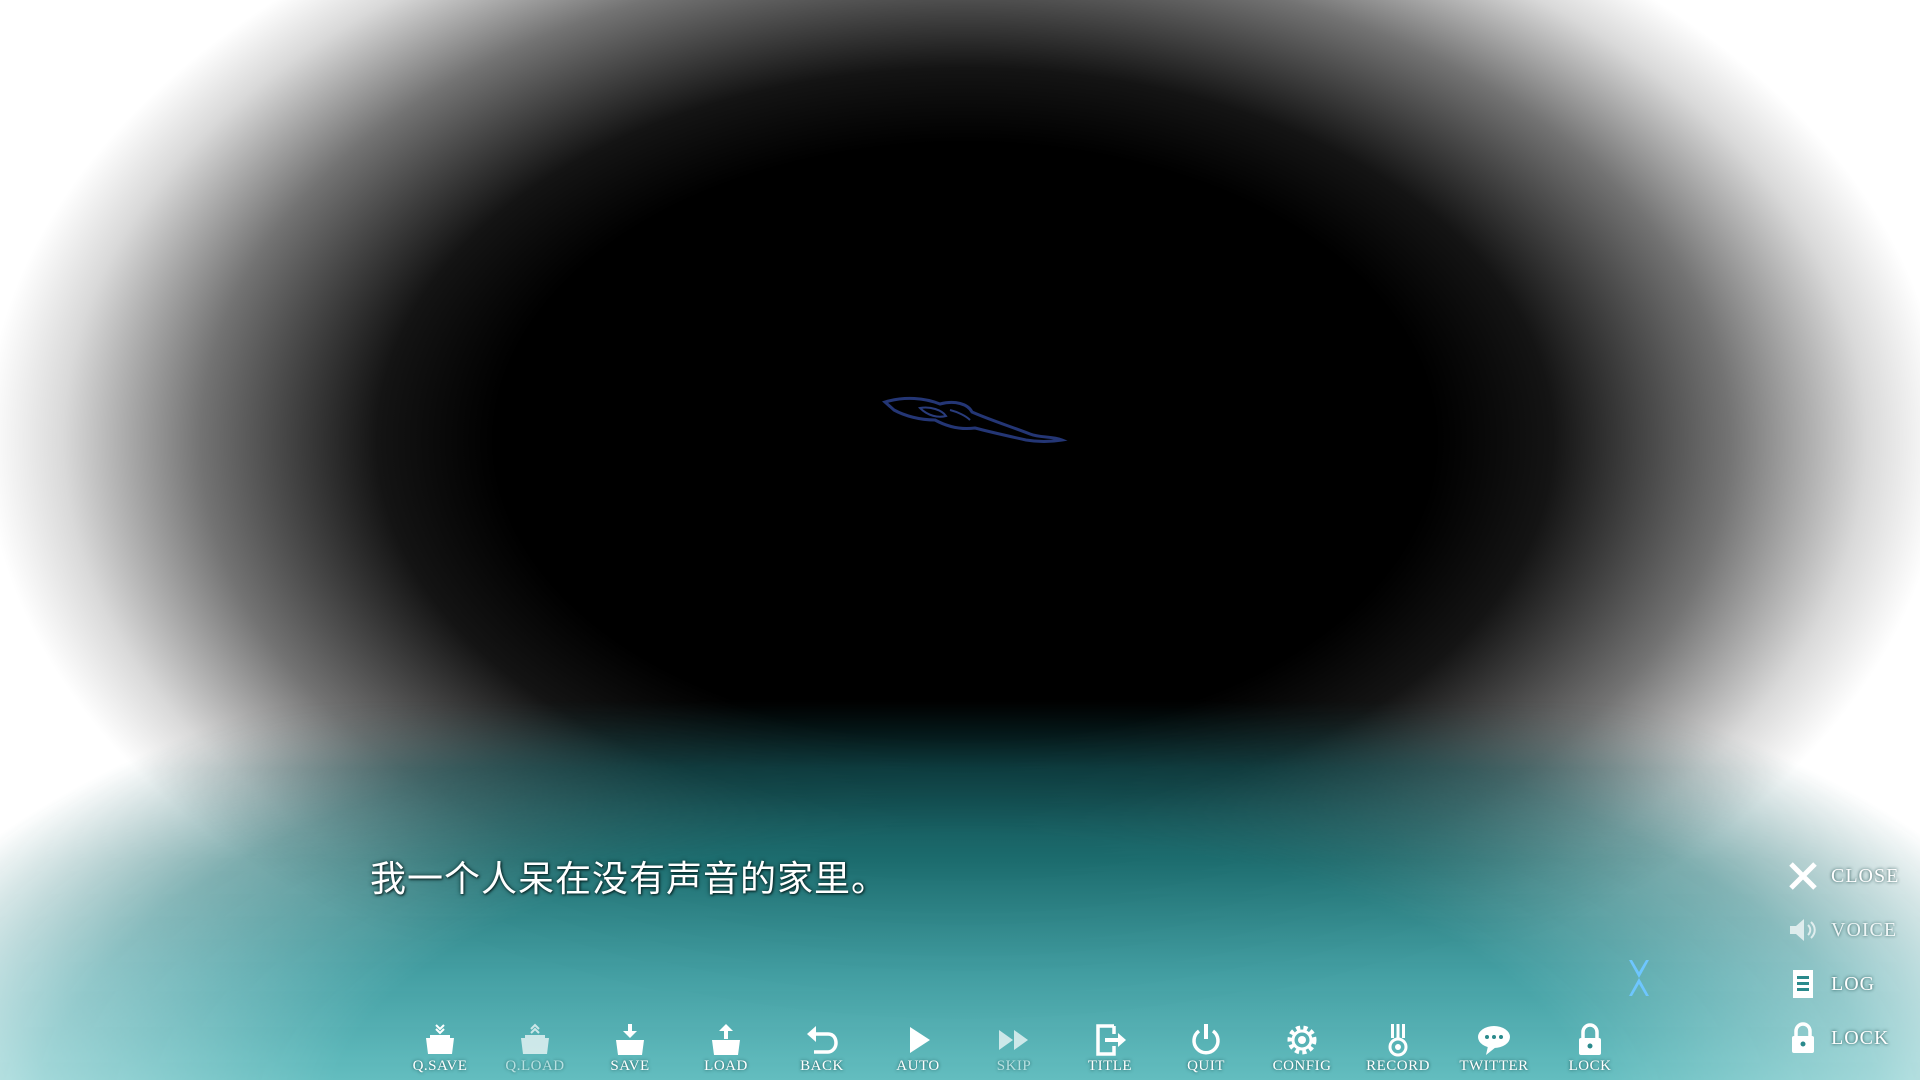 Image resolution: width=1920 pixels, height=1080 pixels. What do you see at coordinates (629, 879) in the screenshot?
I see `dialogue-text: 我一个人呆在没有声音的家里。` at bounding box center [629, 879].